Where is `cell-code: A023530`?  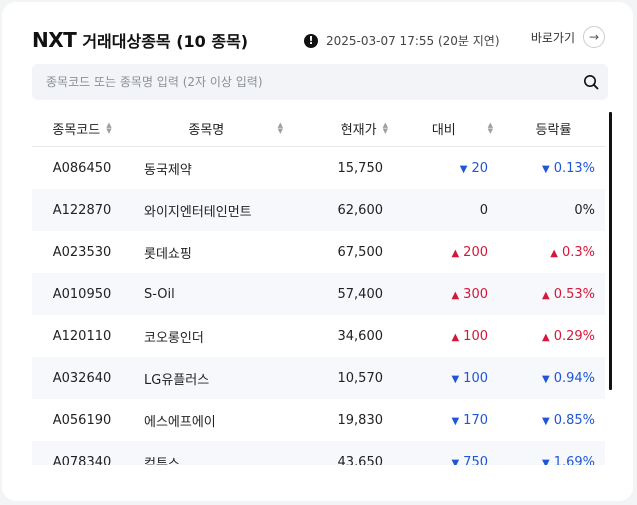 cell-code: A023530 is located at coordinates (82, 252).